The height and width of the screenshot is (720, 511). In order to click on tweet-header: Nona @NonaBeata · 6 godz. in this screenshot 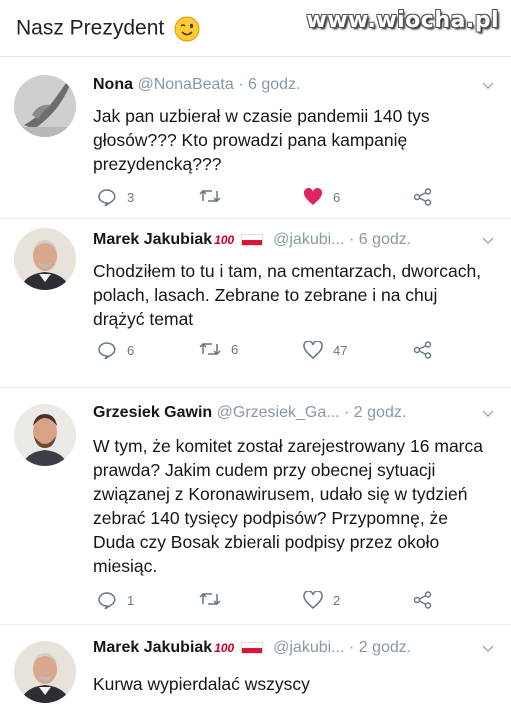, I will do `click(196, 85)`.